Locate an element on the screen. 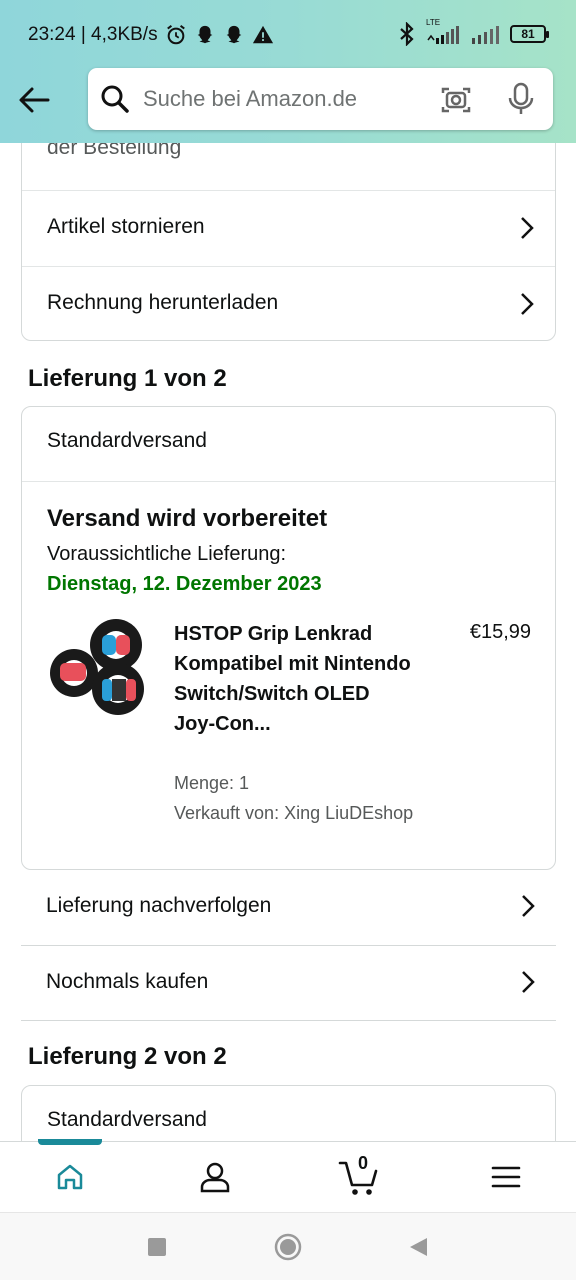  status-time-speed: 23:24 | 4,3KB/s is located at coordinates (93, 34).